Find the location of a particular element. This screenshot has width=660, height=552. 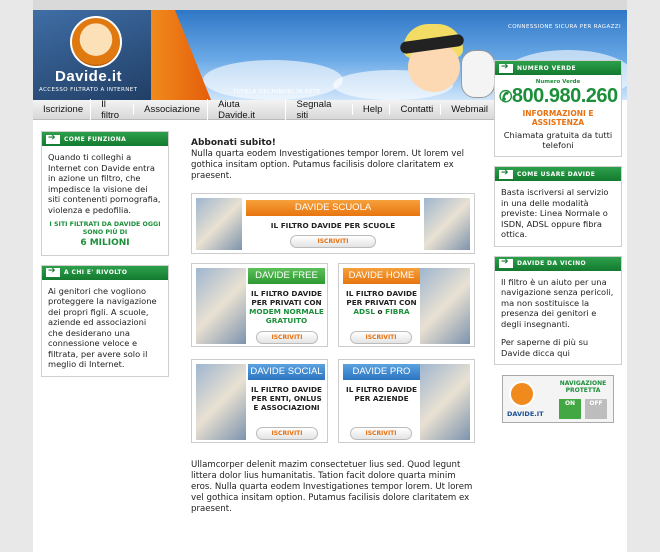

nav-aiuta: Aiuta Davide.it is located at coordinates (246, 109).